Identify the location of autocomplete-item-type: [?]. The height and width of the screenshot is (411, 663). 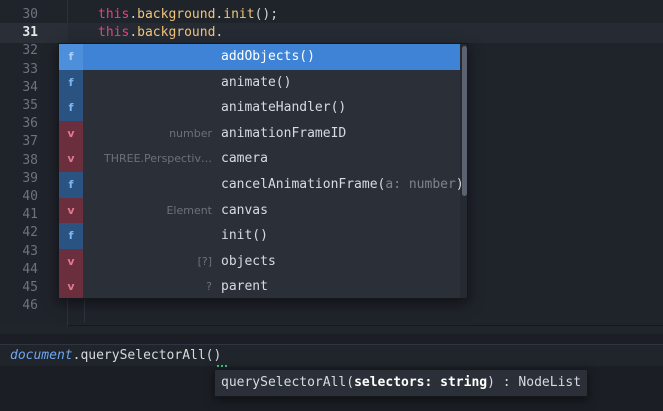
(204, 261).